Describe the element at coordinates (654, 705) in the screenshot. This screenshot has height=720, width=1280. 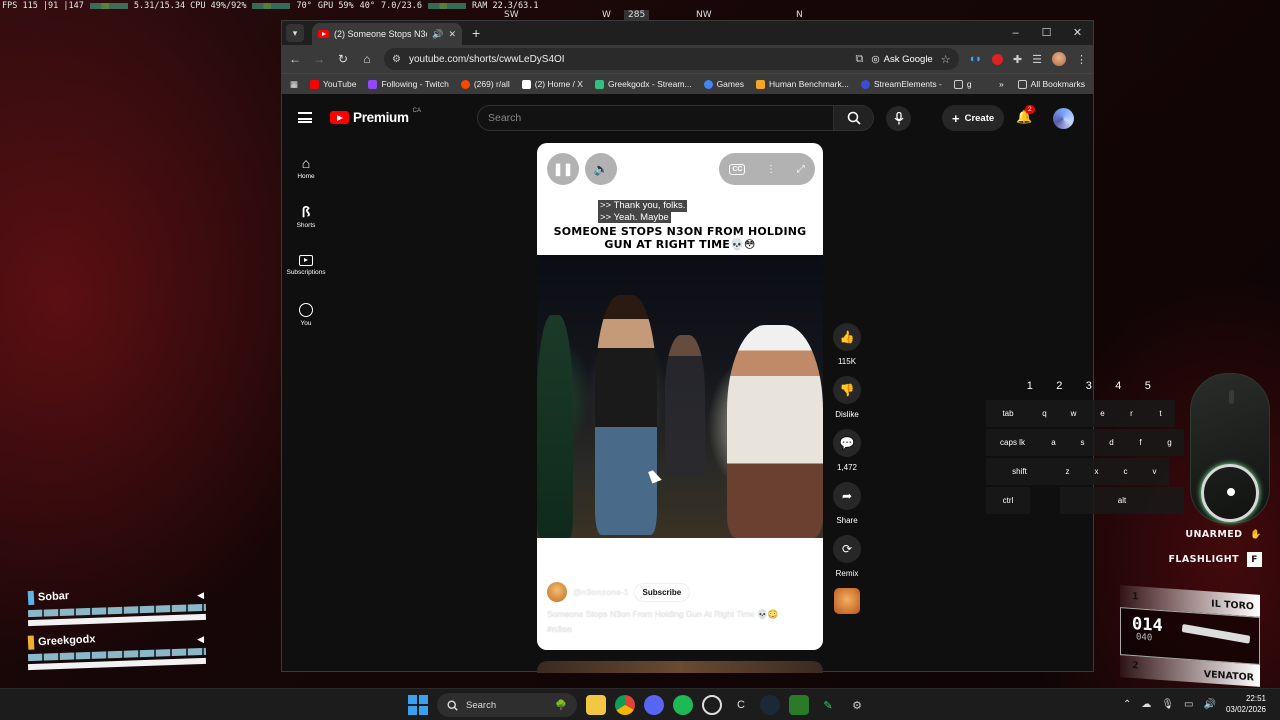
I see `discord-icon` at that location.